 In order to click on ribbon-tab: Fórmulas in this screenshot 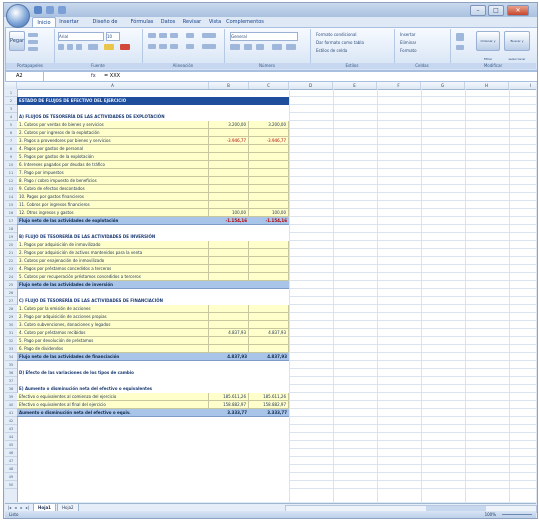, I will do `click(142, 22)`.